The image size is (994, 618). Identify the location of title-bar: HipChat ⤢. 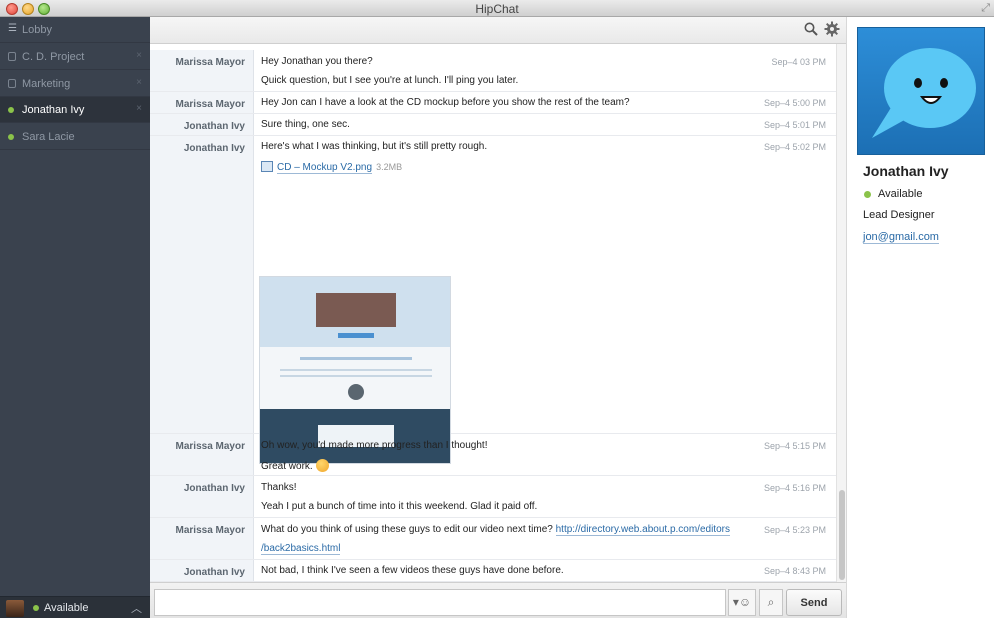
(497, 8).